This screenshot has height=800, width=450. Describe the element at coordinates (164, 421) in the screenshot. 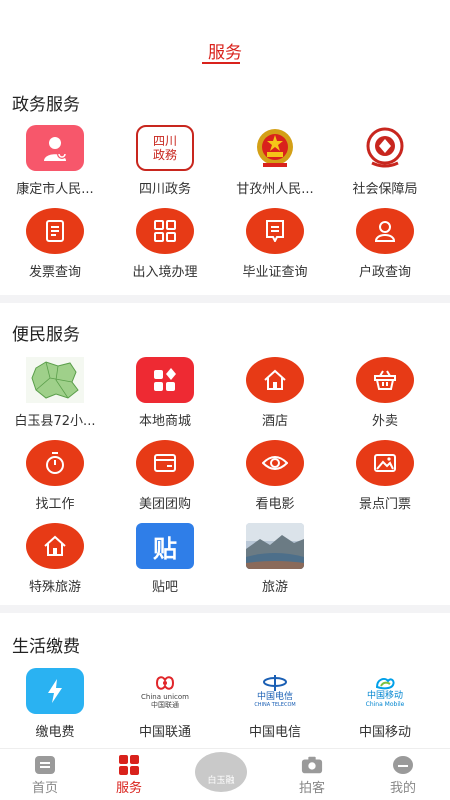

I see `service-label: 本地商城` at that location.